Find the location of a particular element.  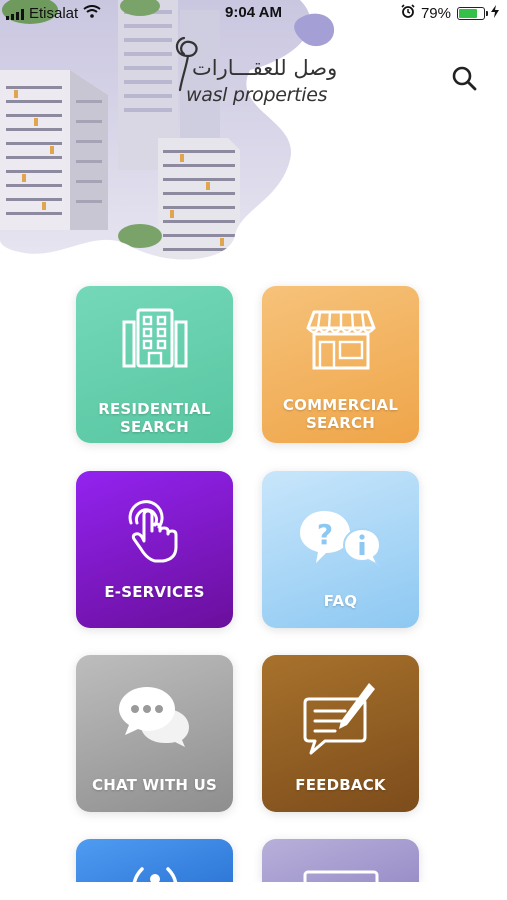

mail-icon is located at coordinates (340, 875).